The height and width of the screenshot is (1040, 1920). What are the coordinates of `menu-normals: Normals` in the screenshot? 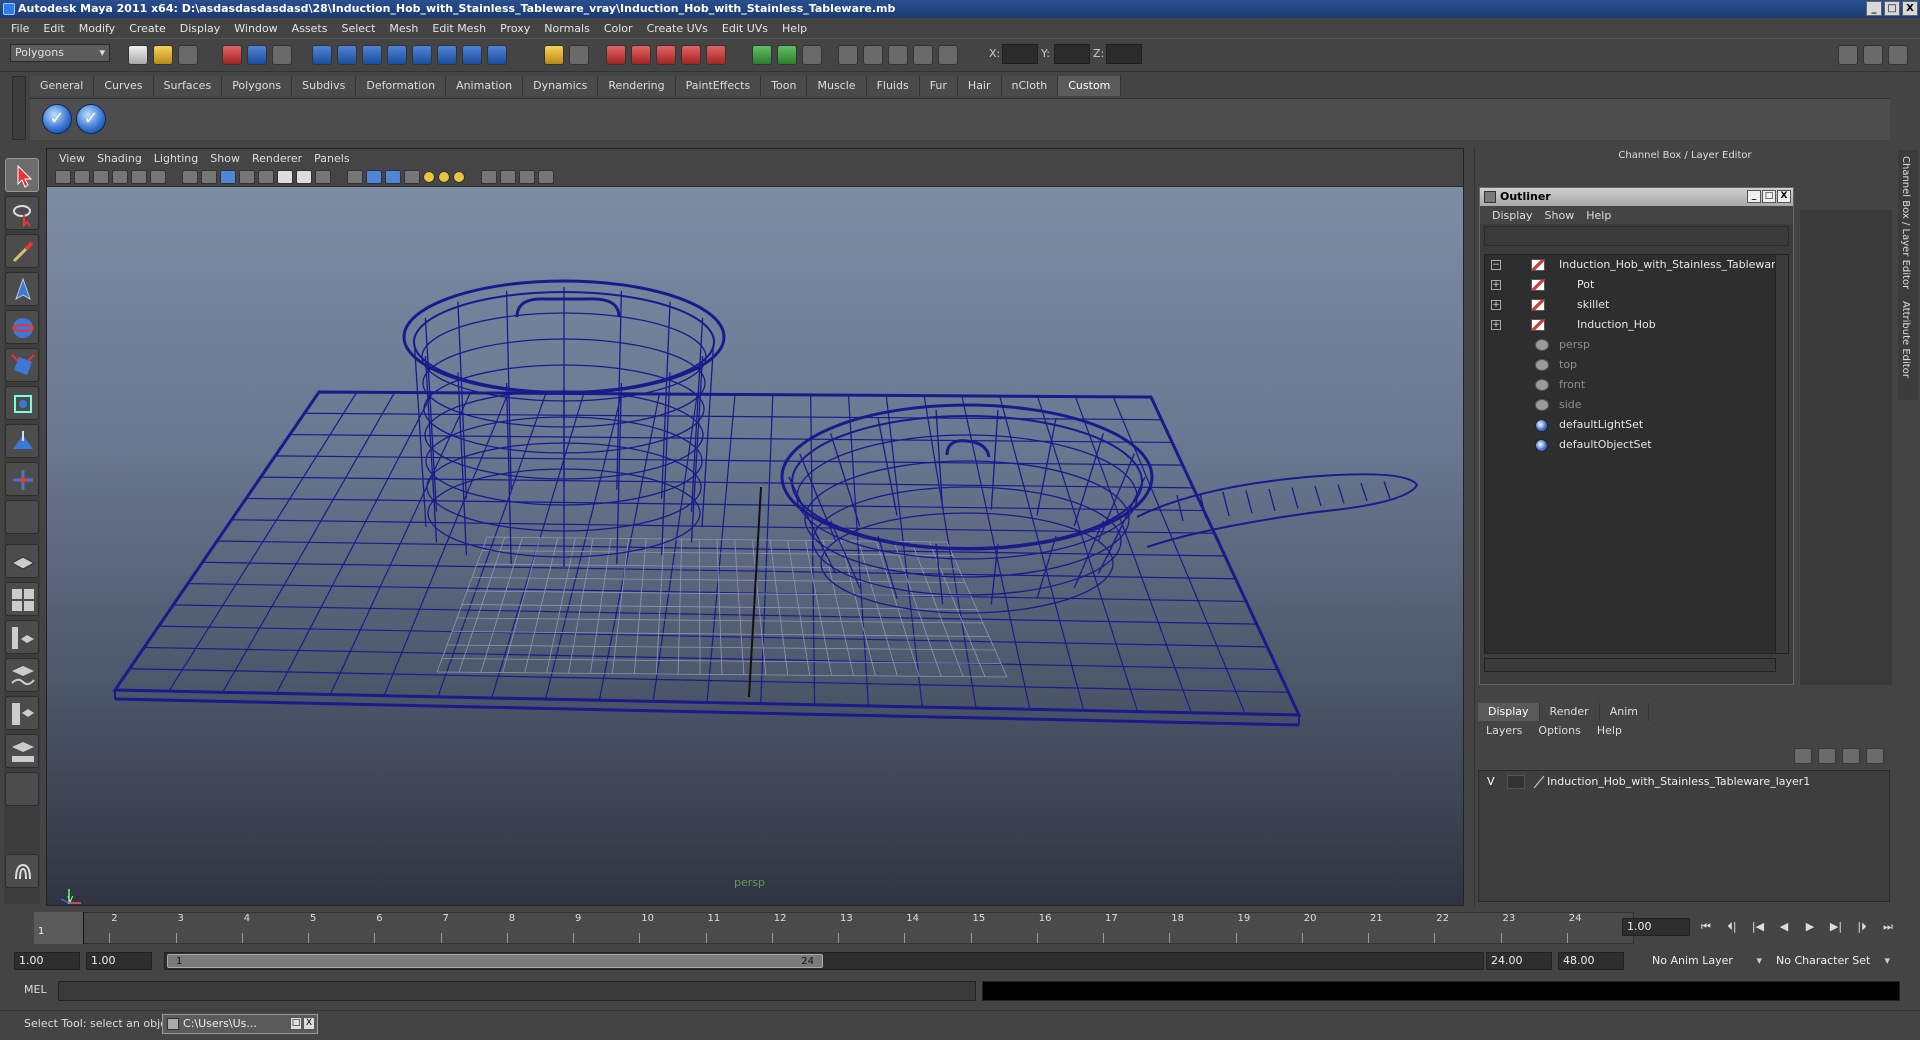 It's located at (567, 28).